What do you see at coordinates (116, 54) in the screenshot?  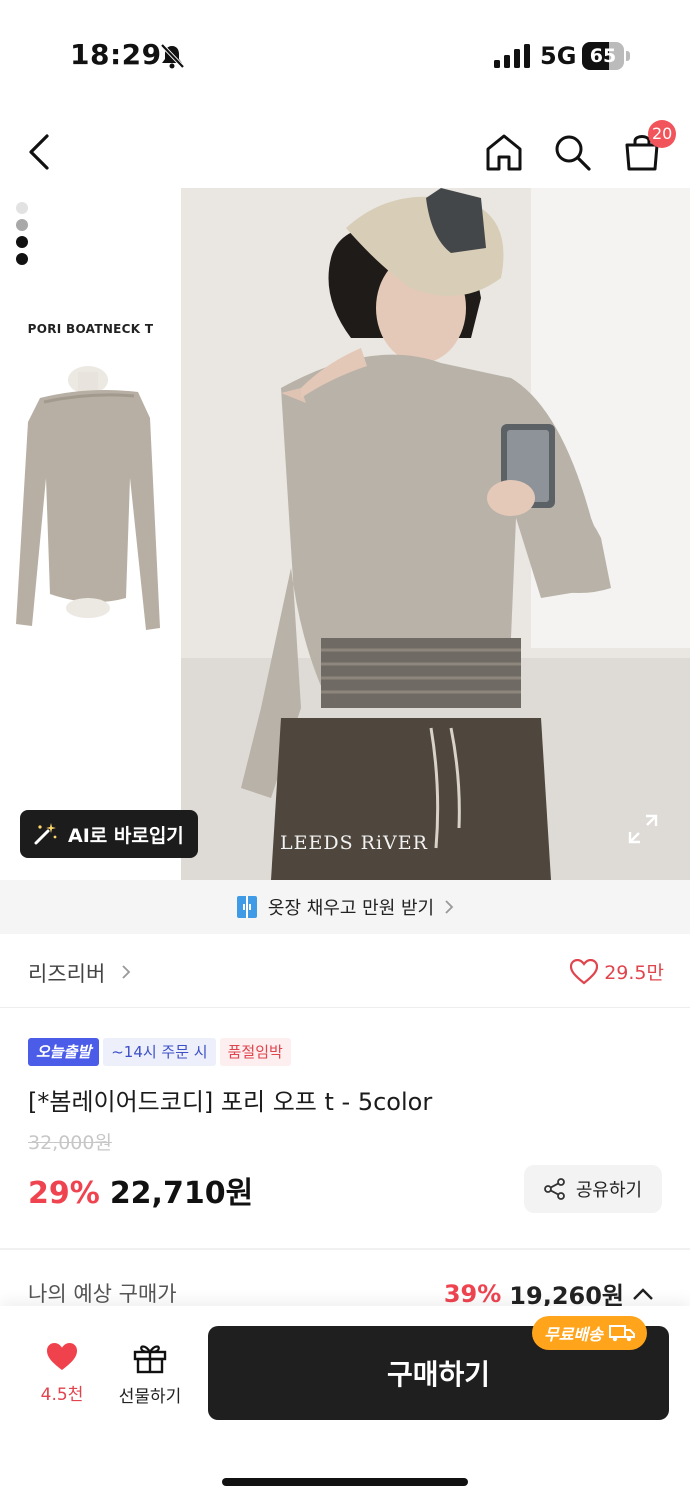 I see `status-time: 18:29` at bounding box center [116, 54].